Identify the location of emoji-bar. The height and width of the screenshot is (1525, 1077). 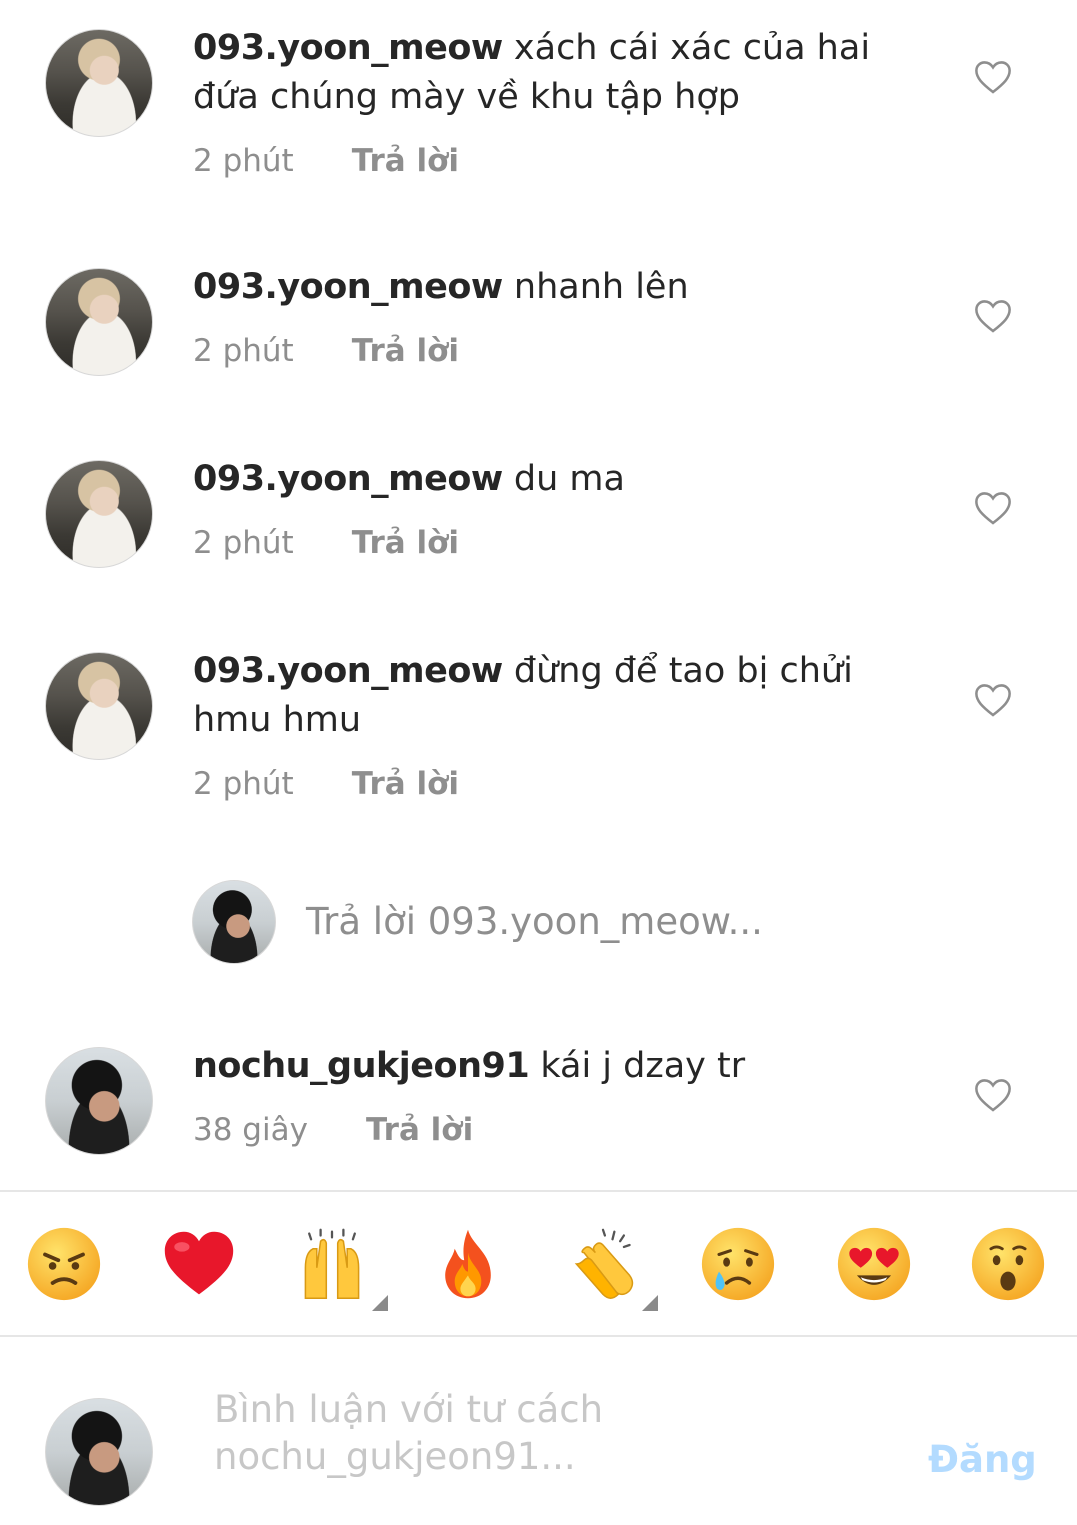
(538, 1264).